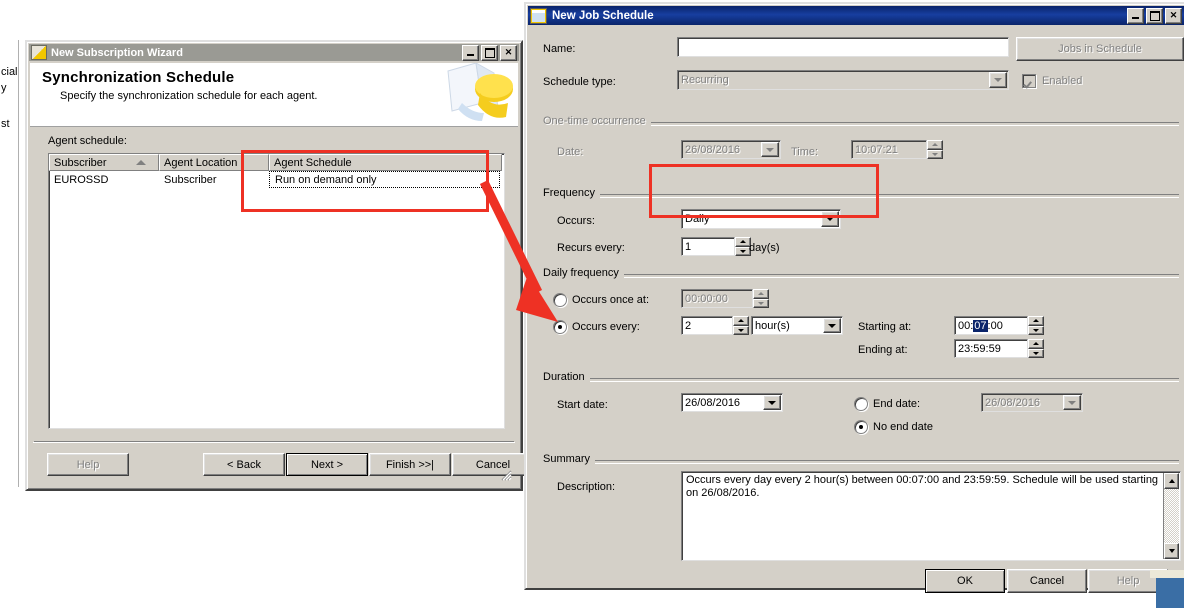  What do you see at coordinates (87, 141) in the screenshot?
I see `agent-schedule-label: Agent schedule:` at bounding box center [87, 141].